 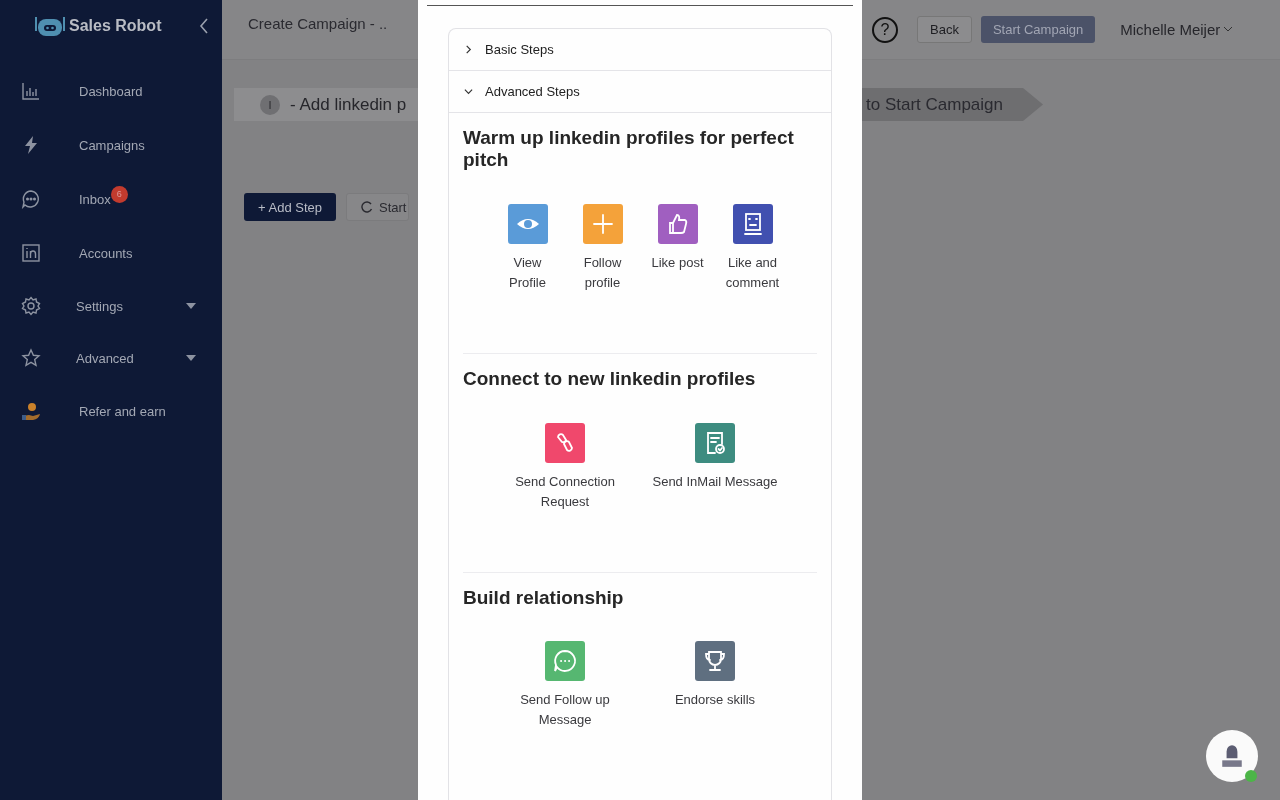 I want to click on trophy-icon, so click(x=715, y=661).